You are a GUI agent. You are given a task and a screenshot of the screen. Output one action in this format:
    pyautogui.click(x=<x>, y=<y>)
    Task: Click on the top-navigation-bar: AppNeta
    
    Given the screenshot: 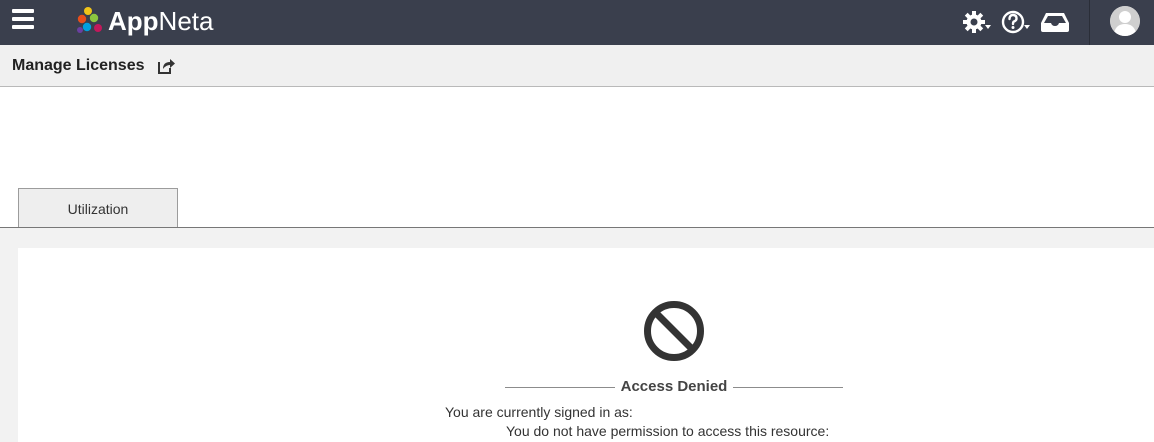 What is the action you would take?
    pyautogui.click(x=577, y=22)
    